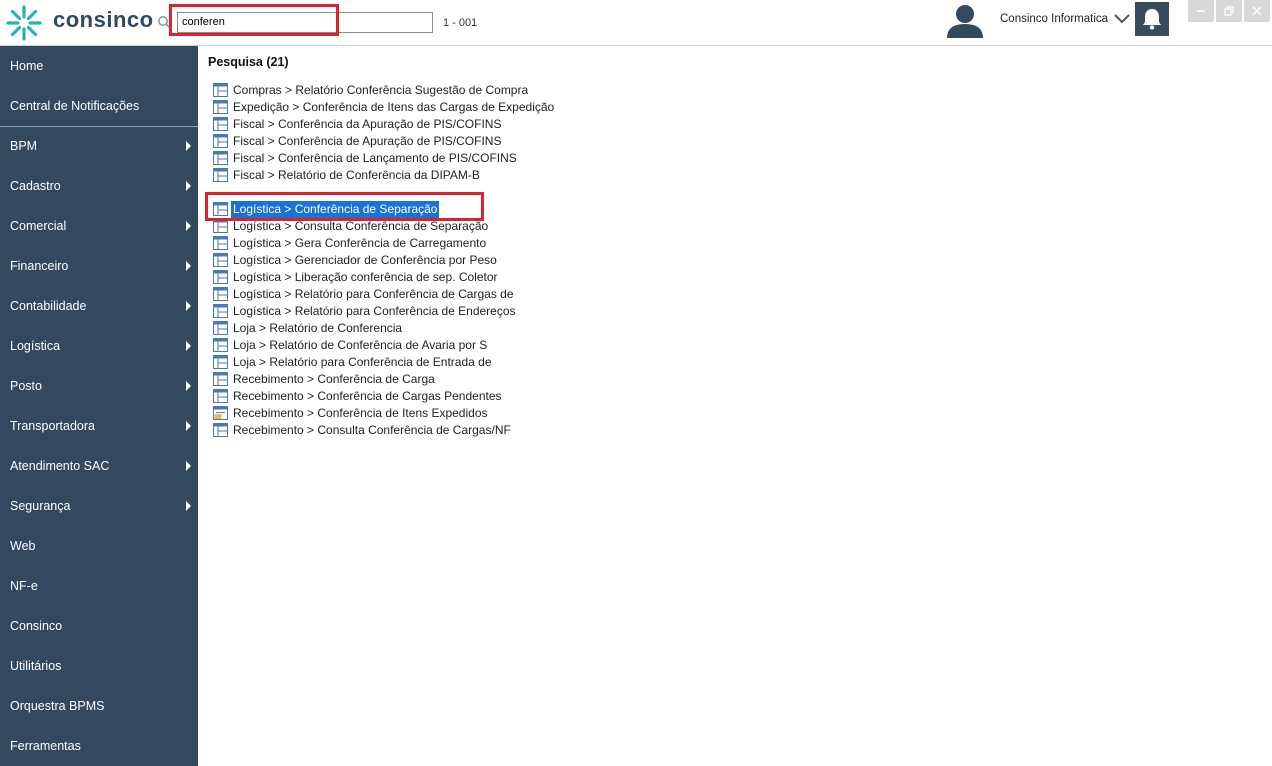 The width and height of the screenshot is (1272, 766). I want to click on minimize-icon, so click(1201, 11).